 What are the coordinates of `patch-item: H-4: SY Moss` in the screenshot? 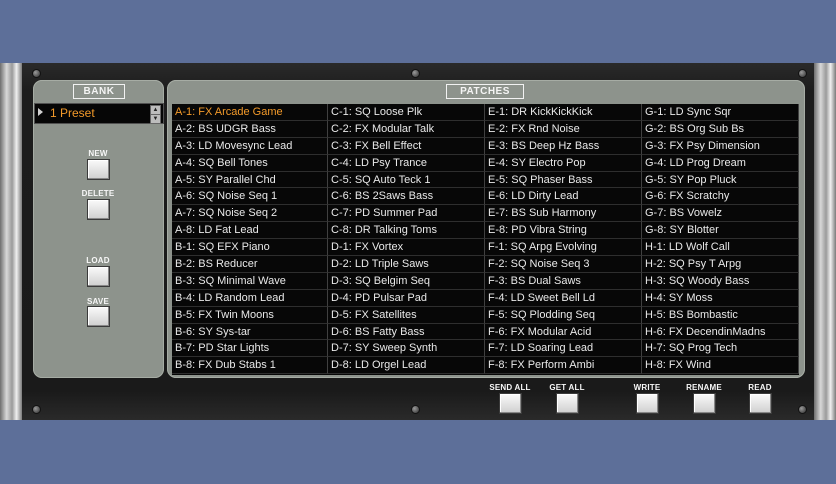 It's located at (720, 298).